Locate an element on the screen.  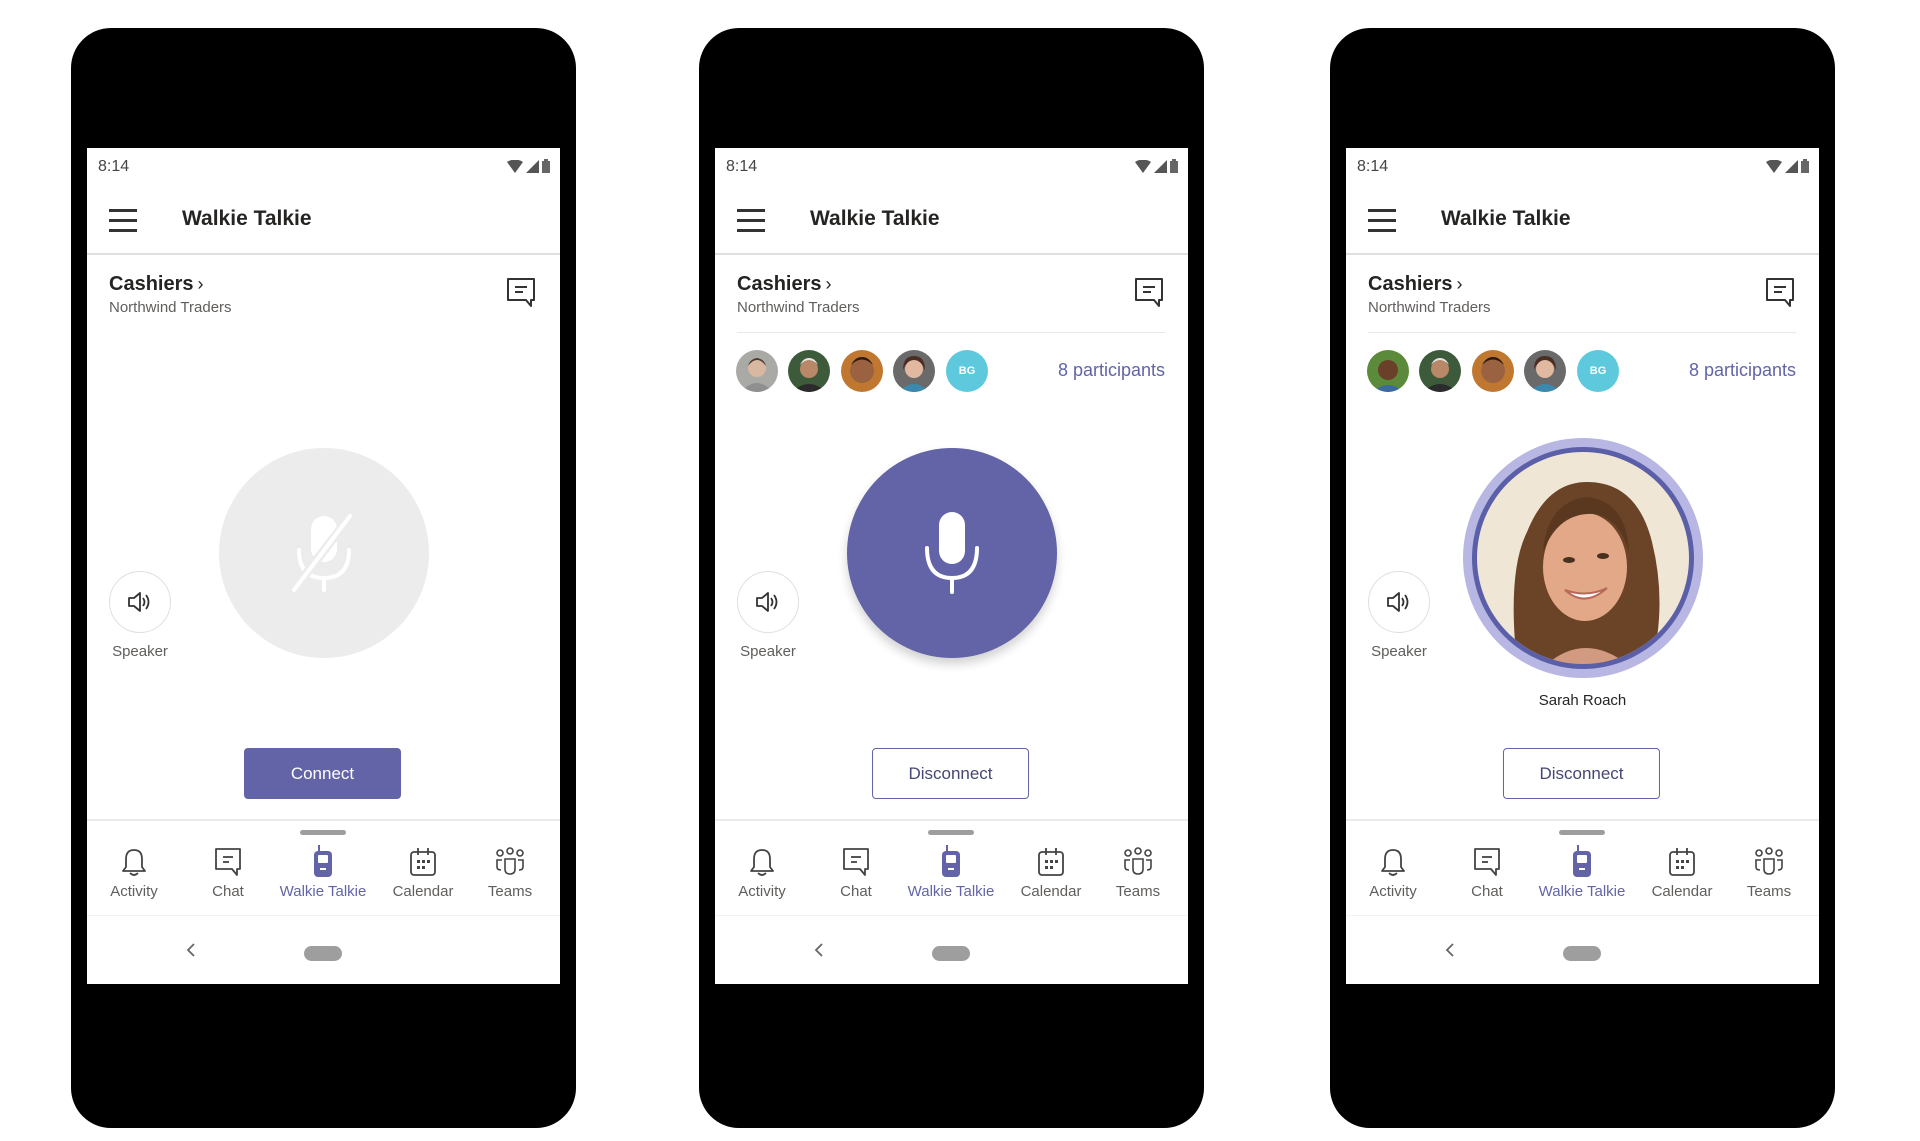
team-name: Northwind Traders is located at coordinates (170, 307).